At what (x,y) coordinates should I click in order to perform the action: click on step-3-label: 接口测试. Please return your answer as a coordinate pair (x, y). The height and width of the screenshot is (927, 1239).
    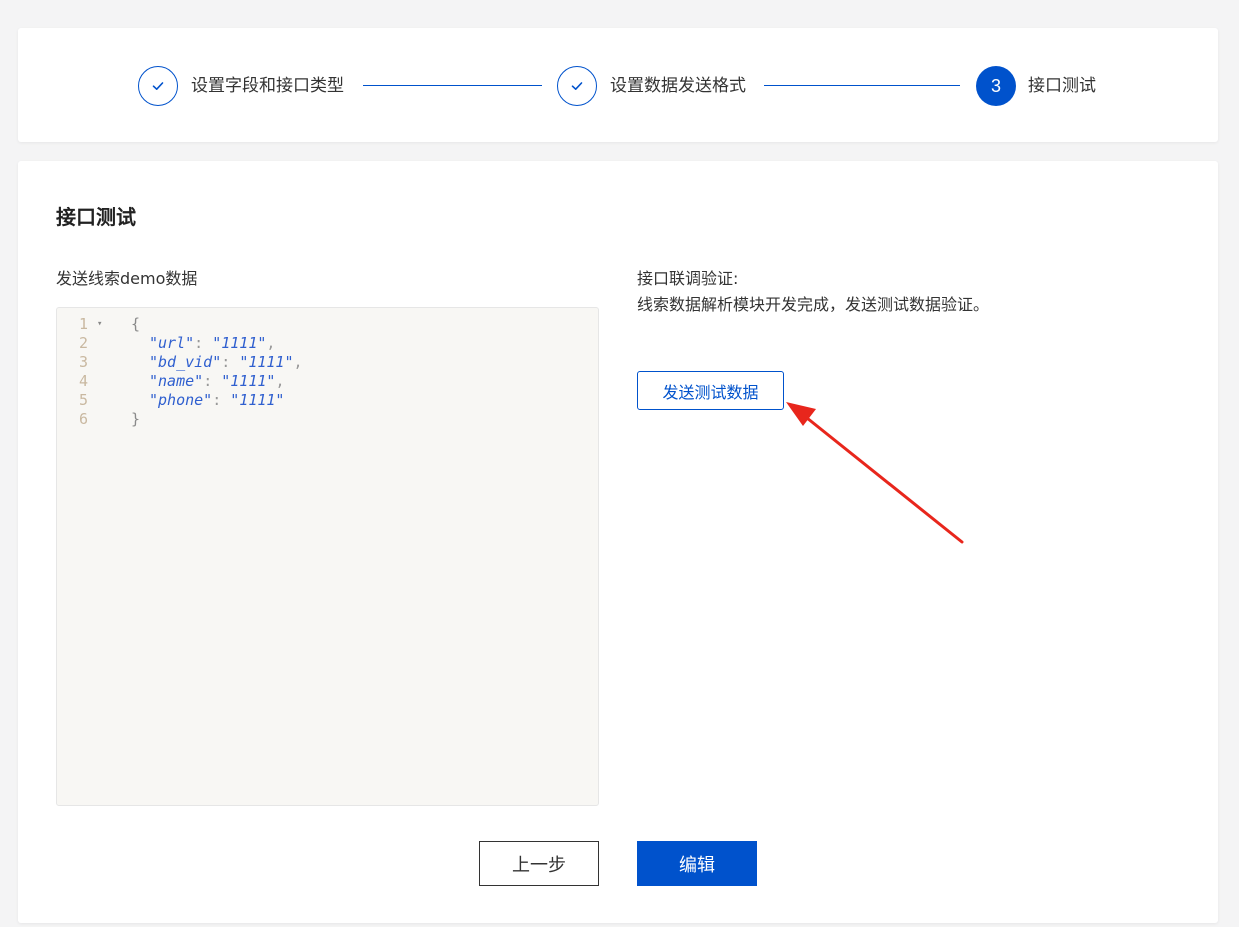
    Looking at the image, I should click on (1062, 86).